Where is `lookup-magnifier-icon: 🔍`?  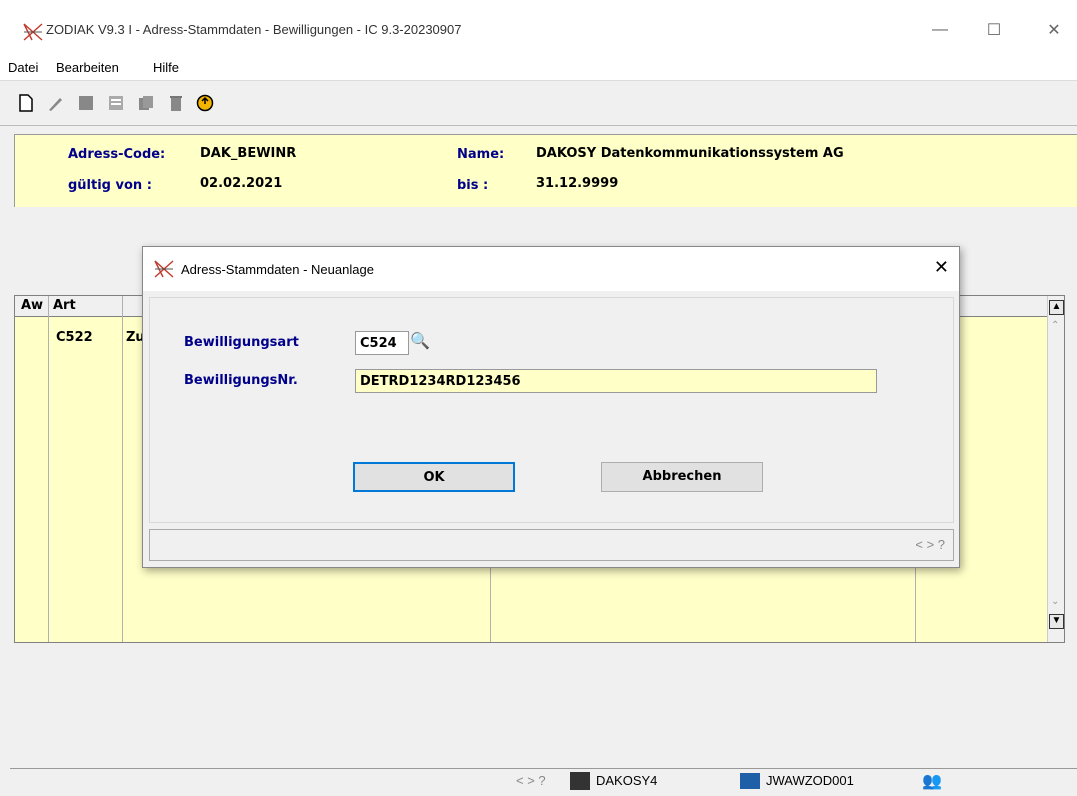 lookup-magnifier-icon: 🔍 is located at coordinates (420, 341).